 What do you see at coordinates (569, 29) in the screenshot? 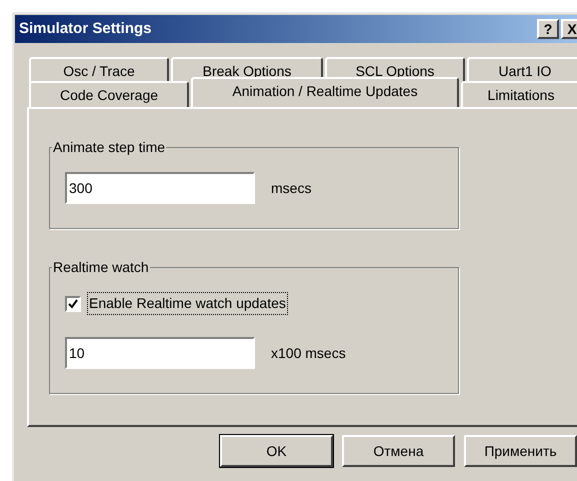
I see `close-button: X` at bounding box center [569, 29].